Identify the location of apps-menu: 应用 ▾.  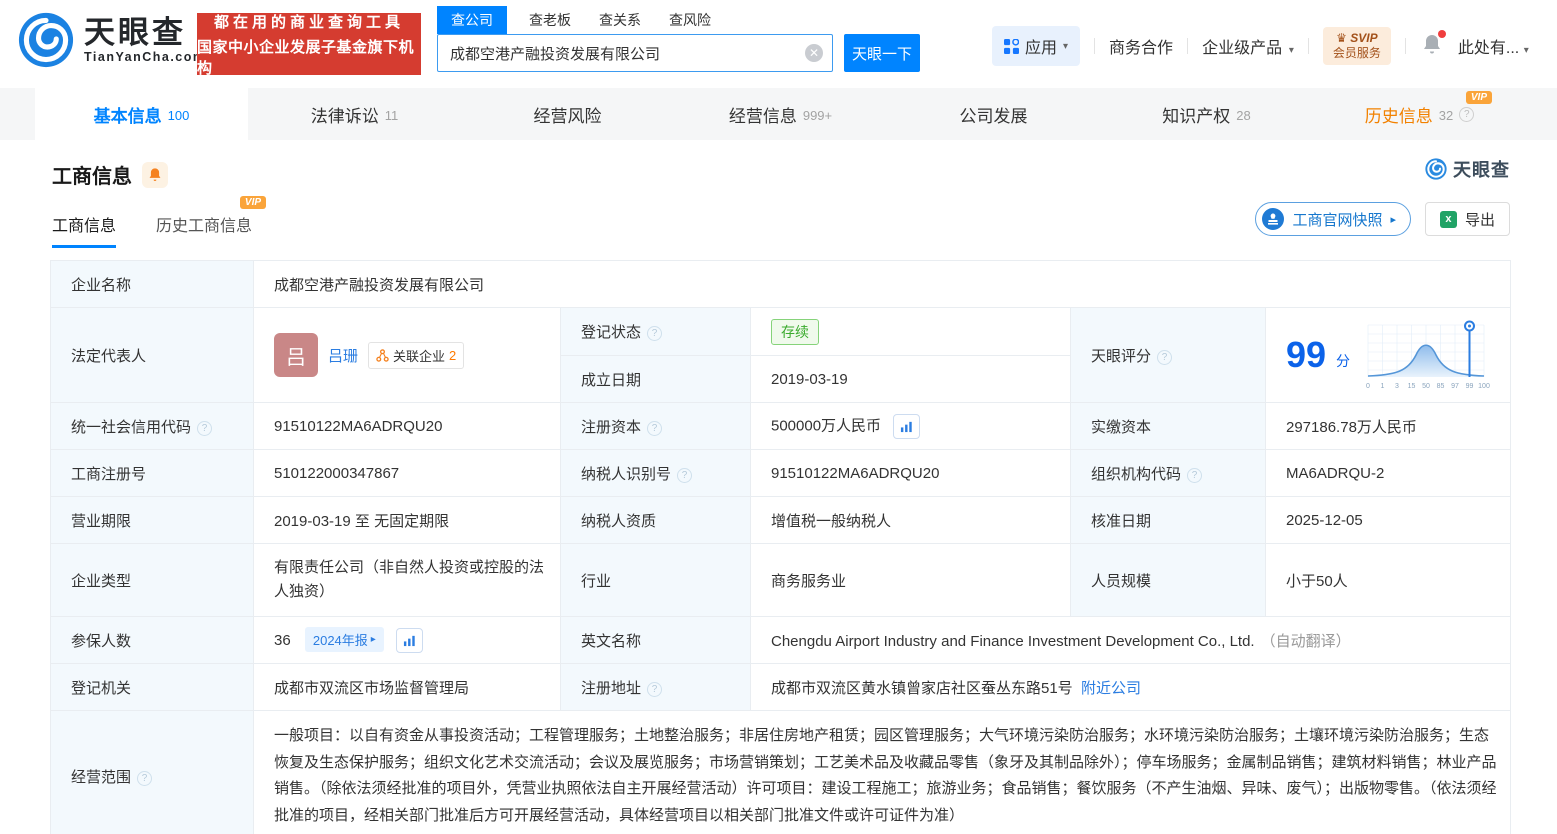
(1036, 46).